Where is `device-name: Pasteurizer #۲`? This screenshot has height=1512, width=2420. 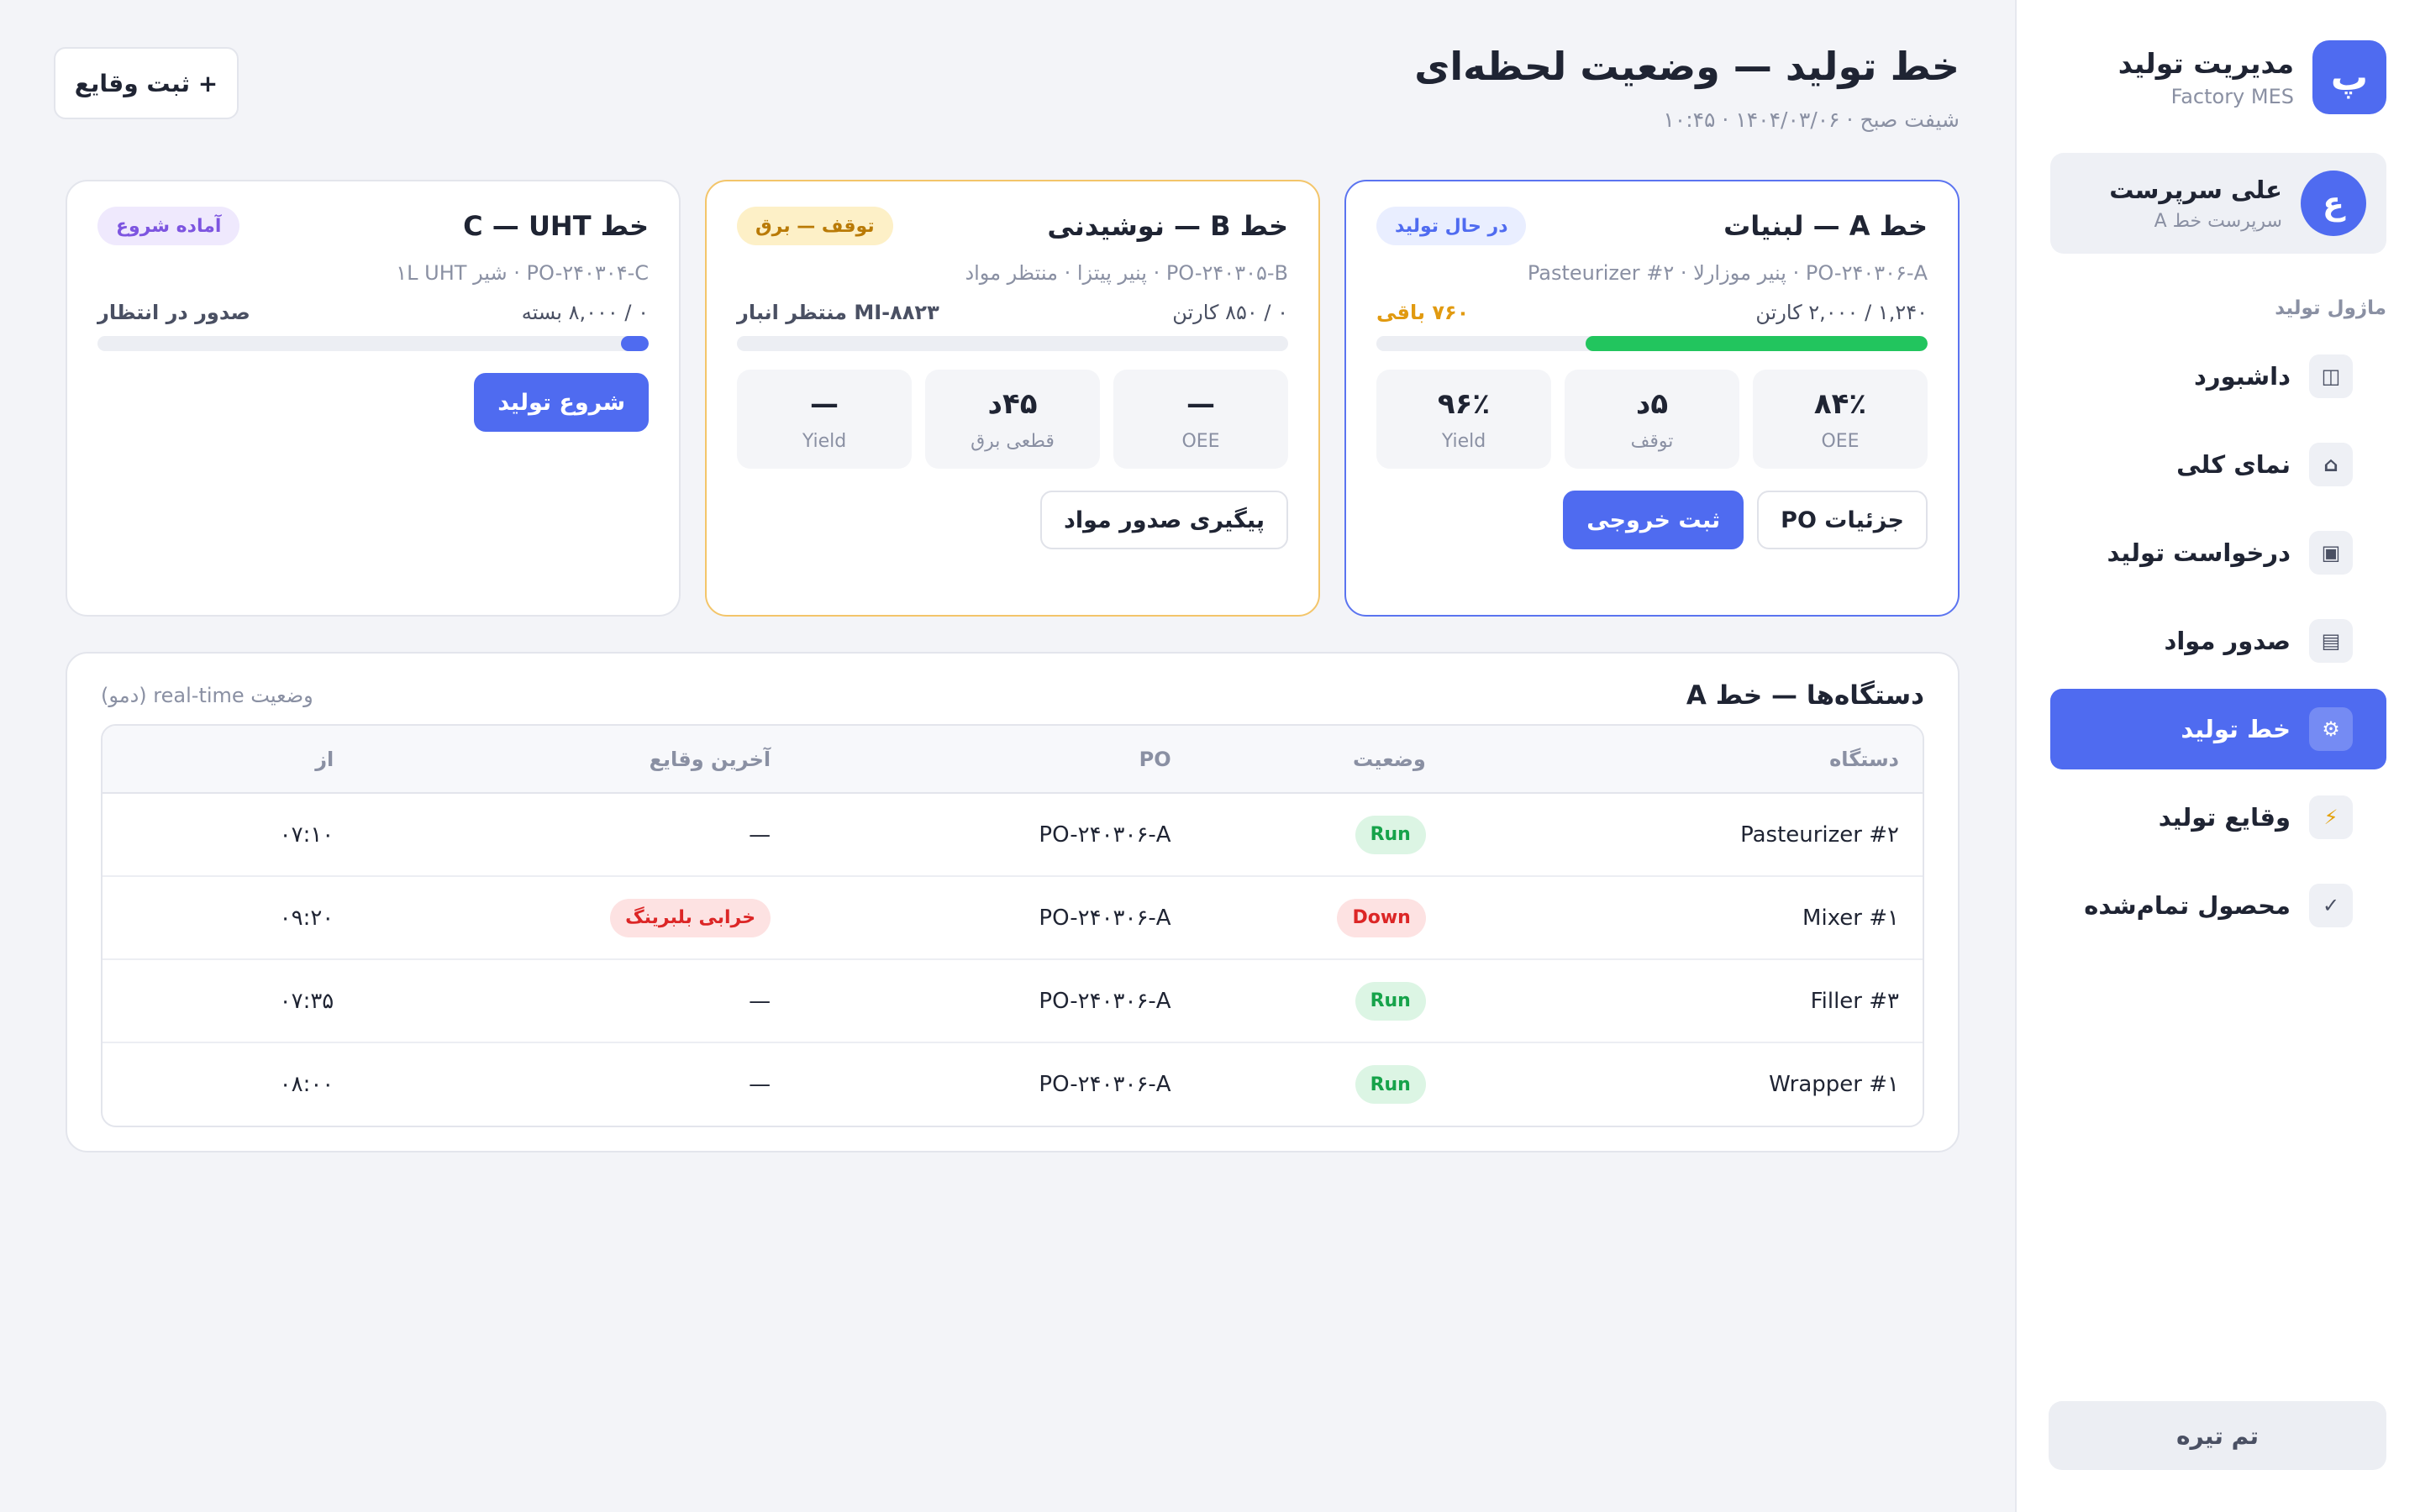 device-name: Pasteurizer #۲ is located at coordinates (1819, 835).